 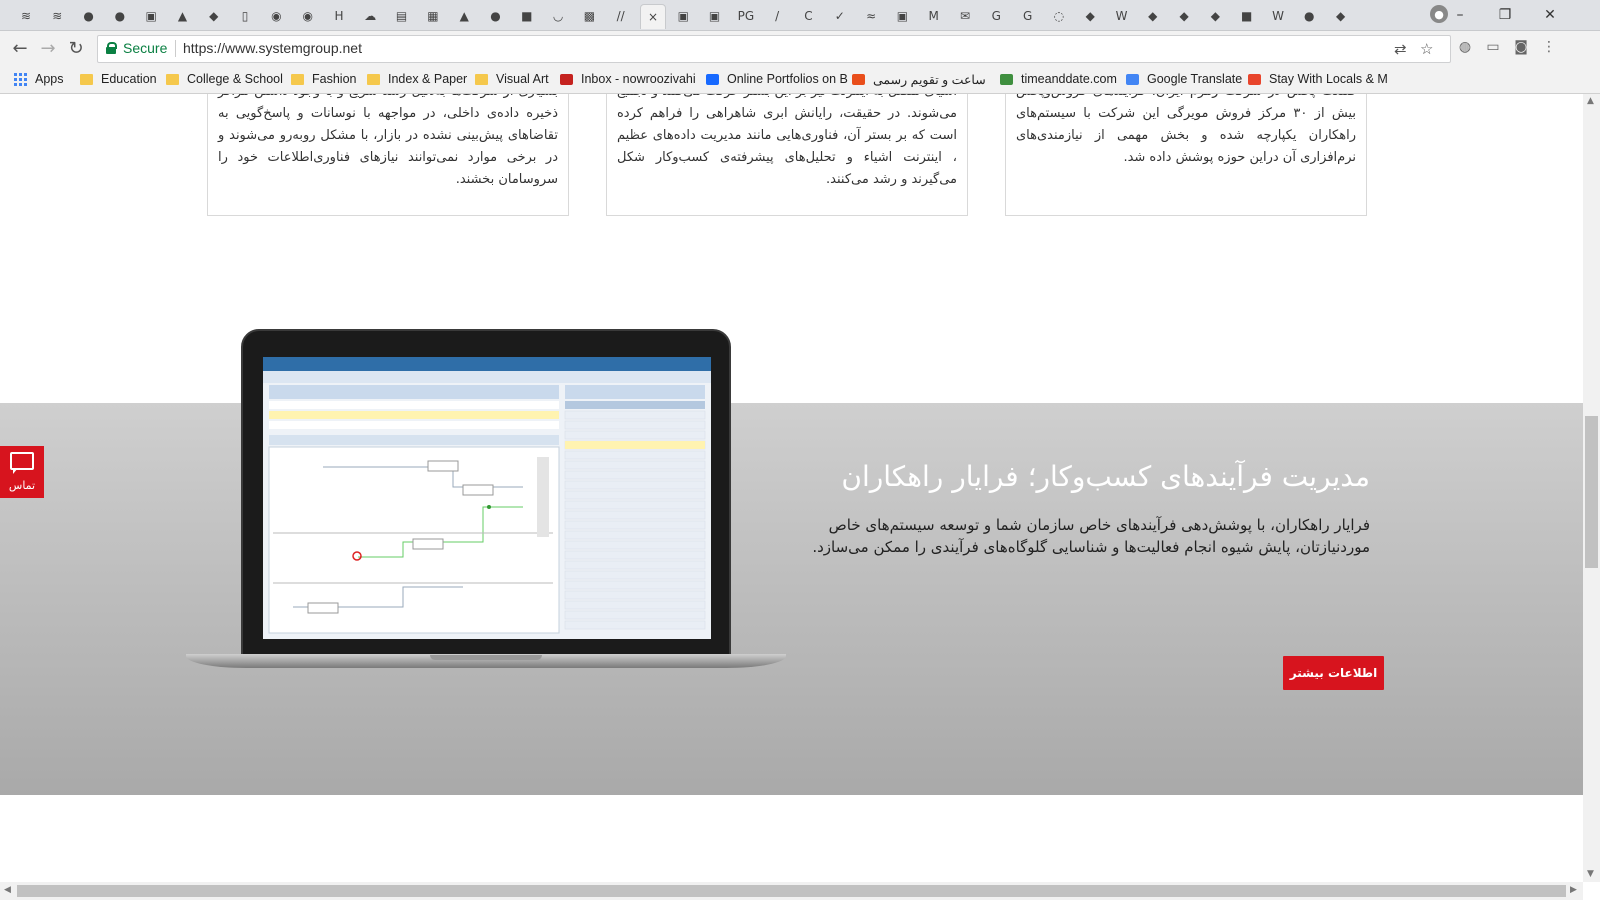 I want to click on bookmark-item: timeanddate.com, so click(x=1058, y=79).